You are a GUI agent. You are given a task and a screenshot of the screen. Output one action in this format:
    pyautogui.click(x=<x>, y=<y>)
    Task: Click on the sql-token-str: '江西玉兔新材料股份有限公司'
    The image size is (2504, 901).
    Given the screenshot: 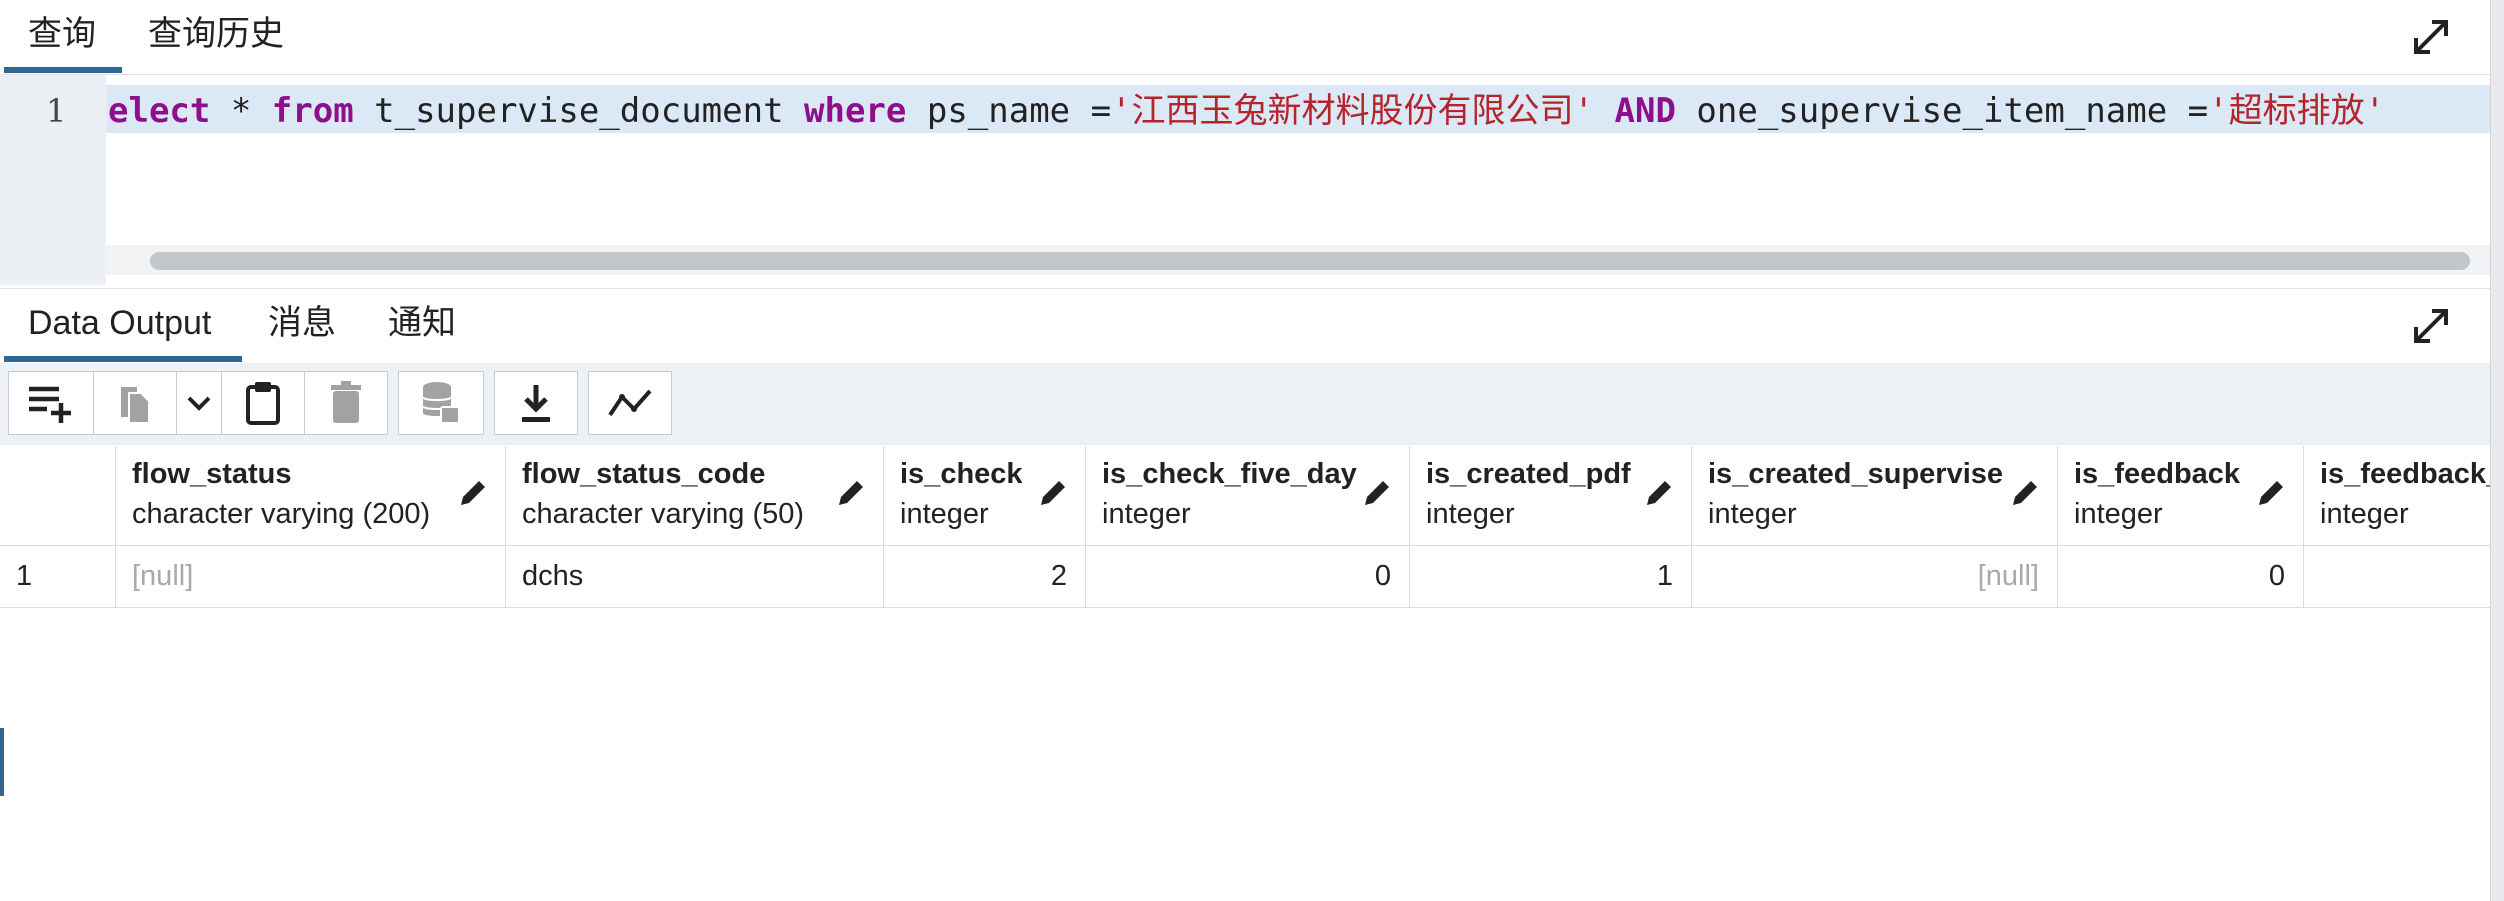 What is the action you would take?
    pyautogui.click(x=1353, y=111)
    